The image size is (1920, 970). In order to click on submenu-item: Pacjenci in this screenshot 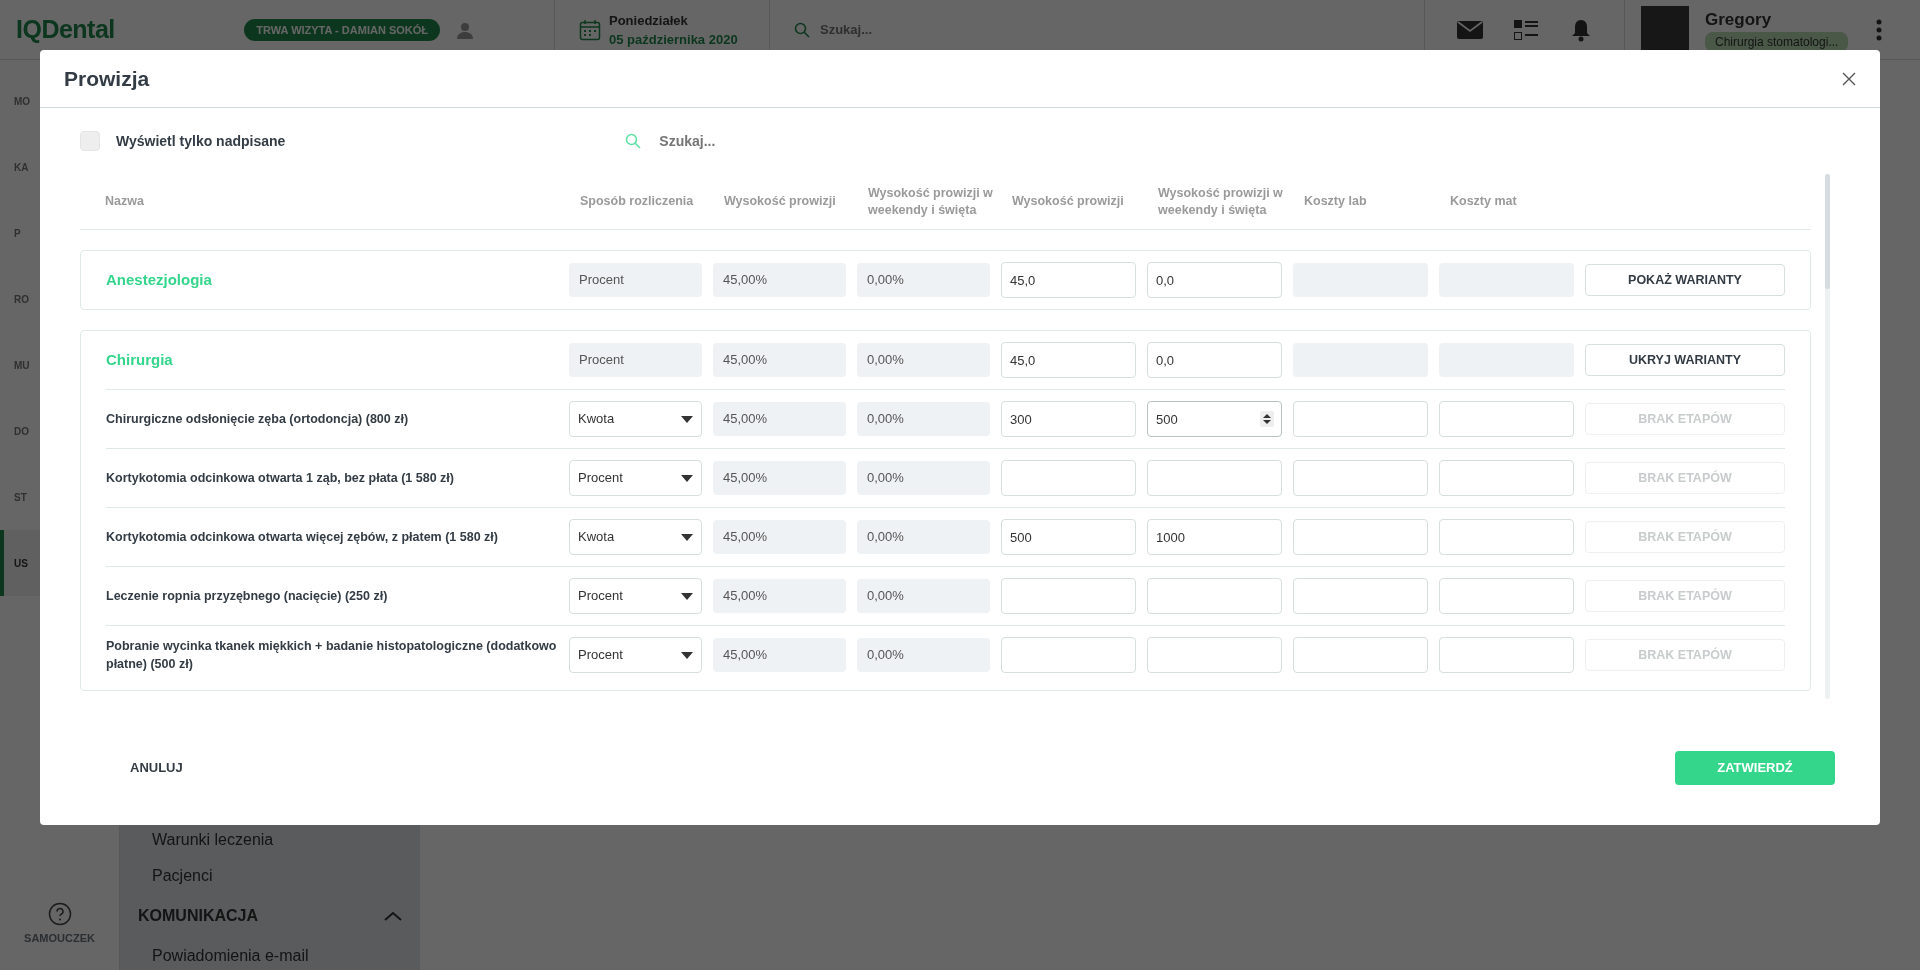, I will do `click(270, 876)`.